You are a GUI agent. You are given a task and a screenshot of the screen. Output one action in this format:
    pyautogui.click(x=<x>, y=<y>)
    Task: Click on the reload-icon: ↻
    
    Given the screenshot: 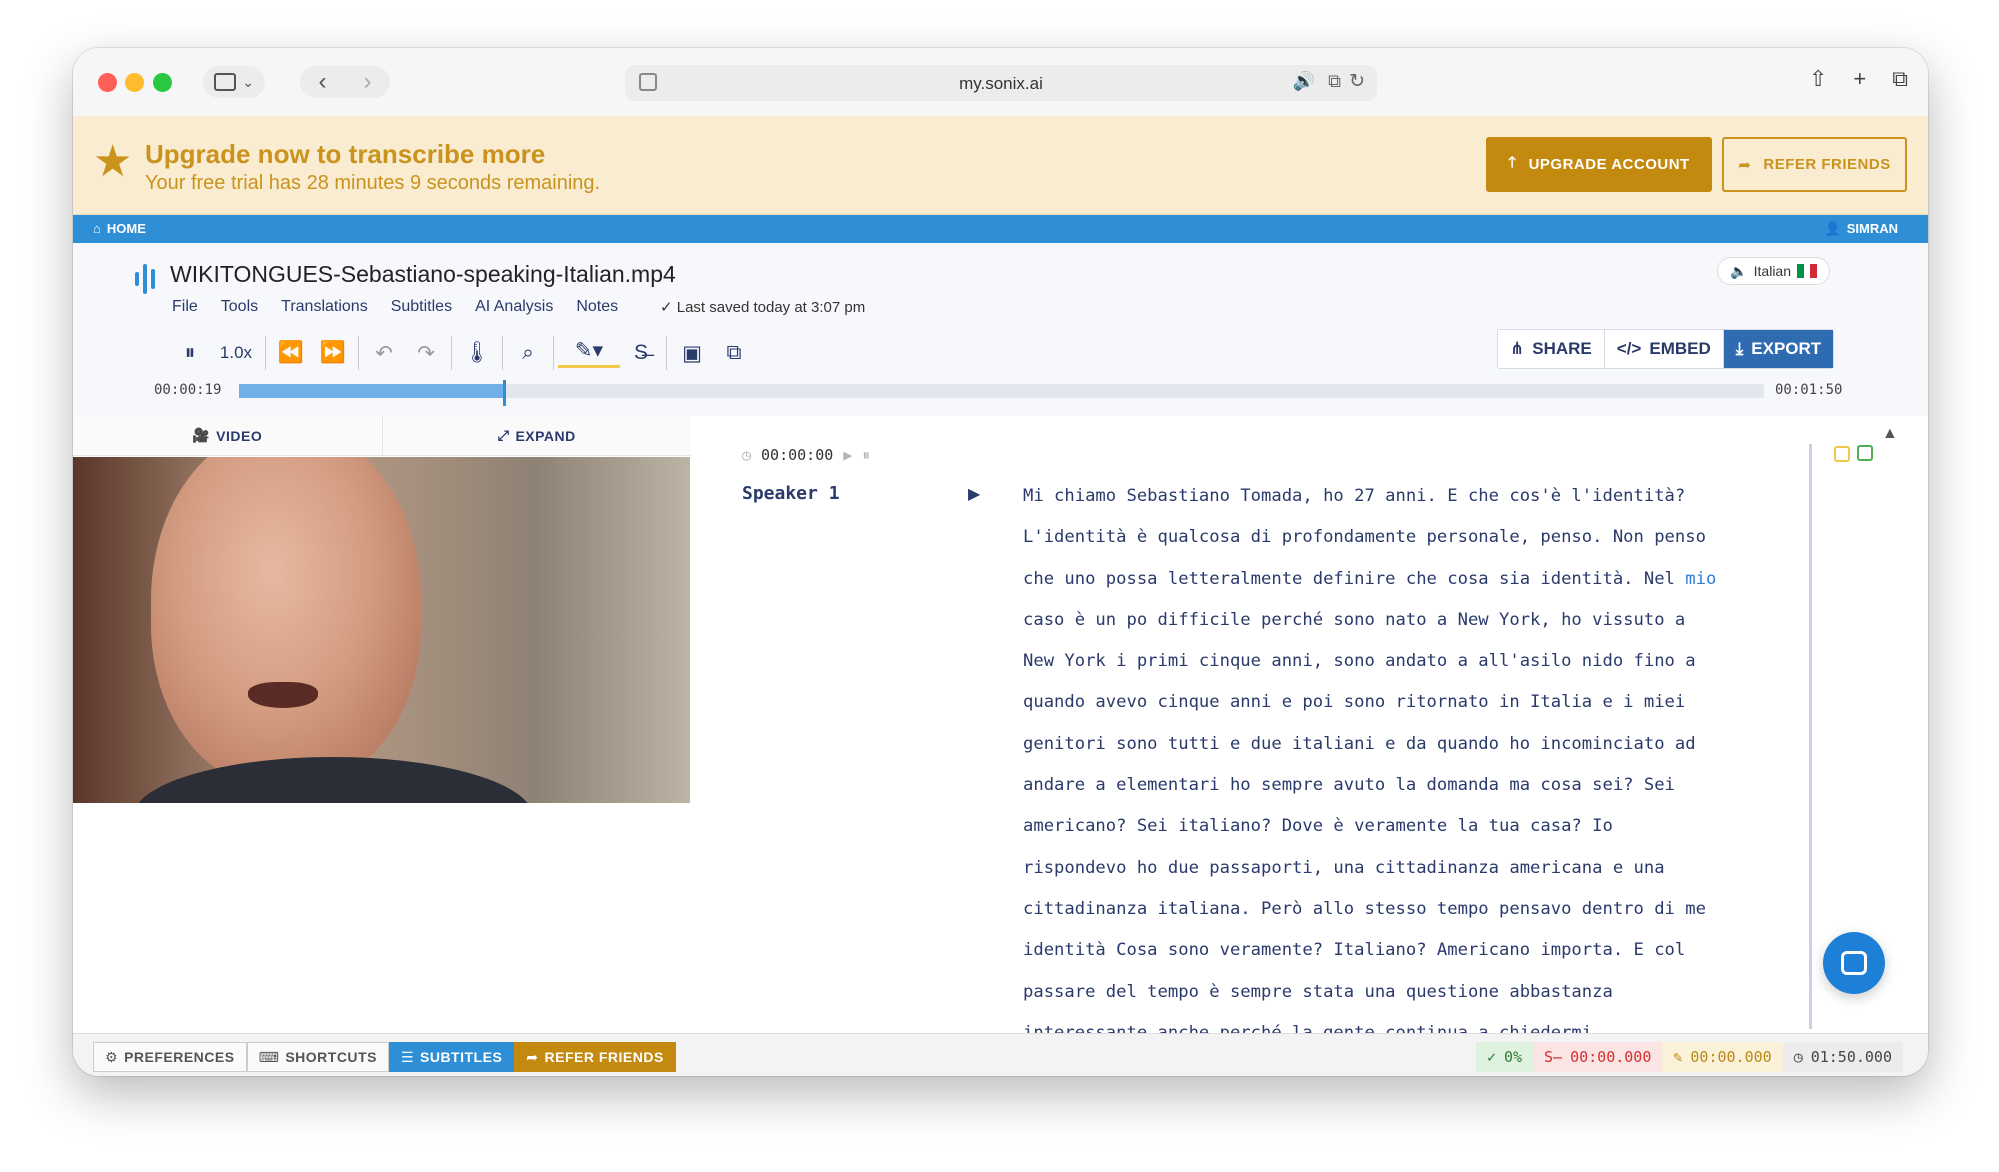 What is the action you would take?
    pyautogui.click(x=1357, y=81)
    